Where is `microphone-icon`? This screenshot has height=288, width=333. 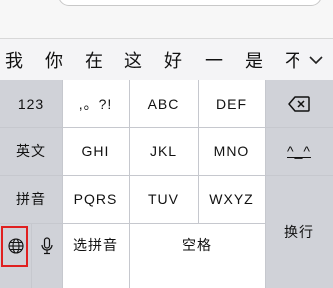
microphone-icon is located at coordinates (46, 245).